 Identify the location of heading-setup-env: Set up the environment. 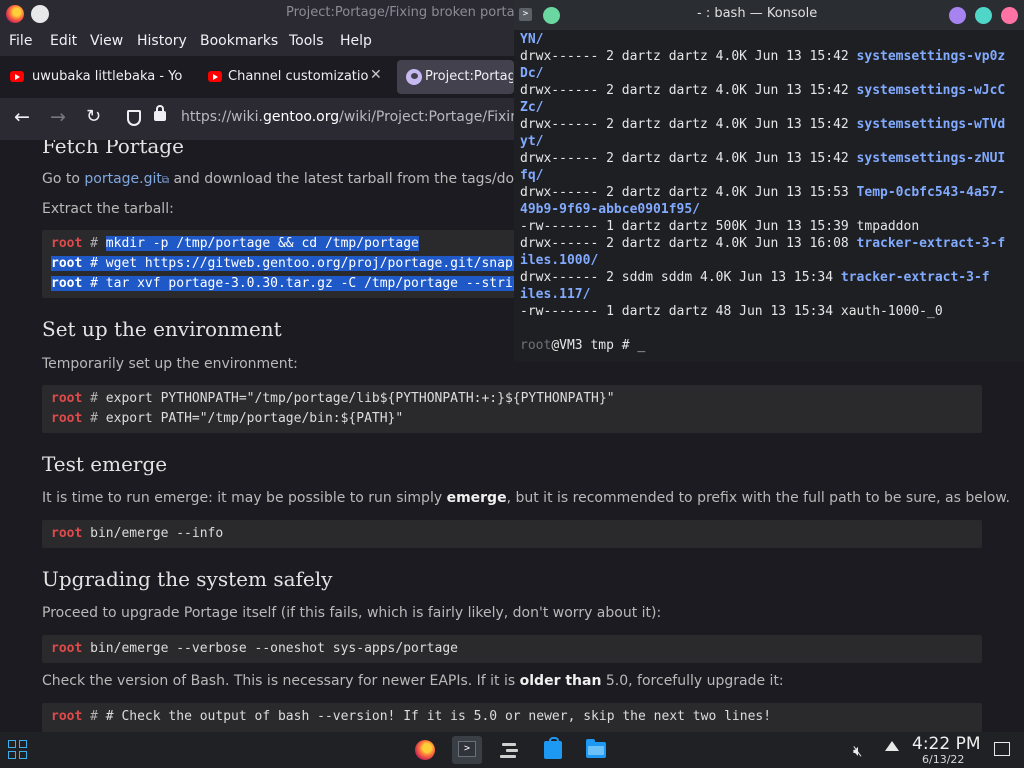
(162, 329).